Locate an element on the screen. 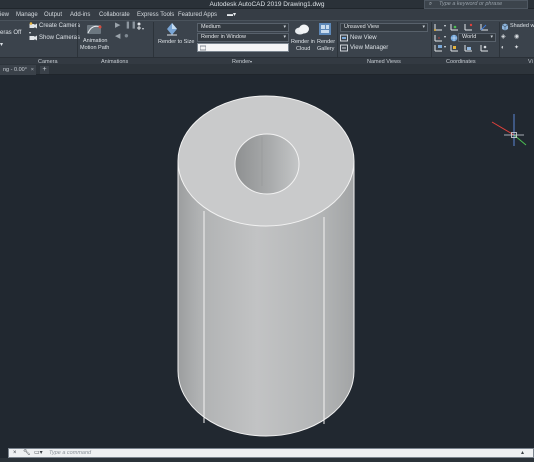 The height and width of the screenshot is (462, 534). ucs-value: World is located at coordinates (469, 37).